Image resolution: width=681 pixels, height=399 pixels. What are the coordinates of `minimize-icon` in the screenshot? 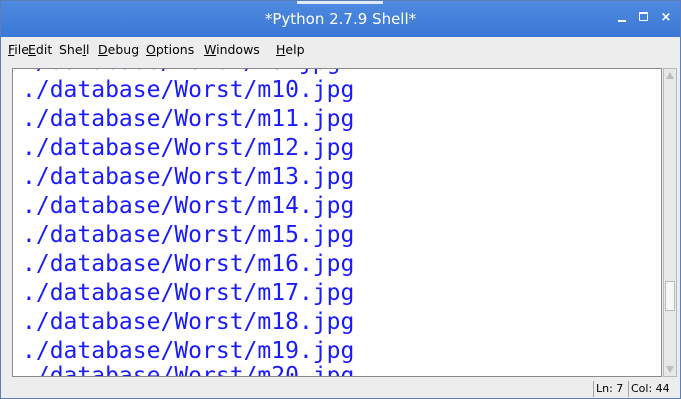 It's located at (622, 20).